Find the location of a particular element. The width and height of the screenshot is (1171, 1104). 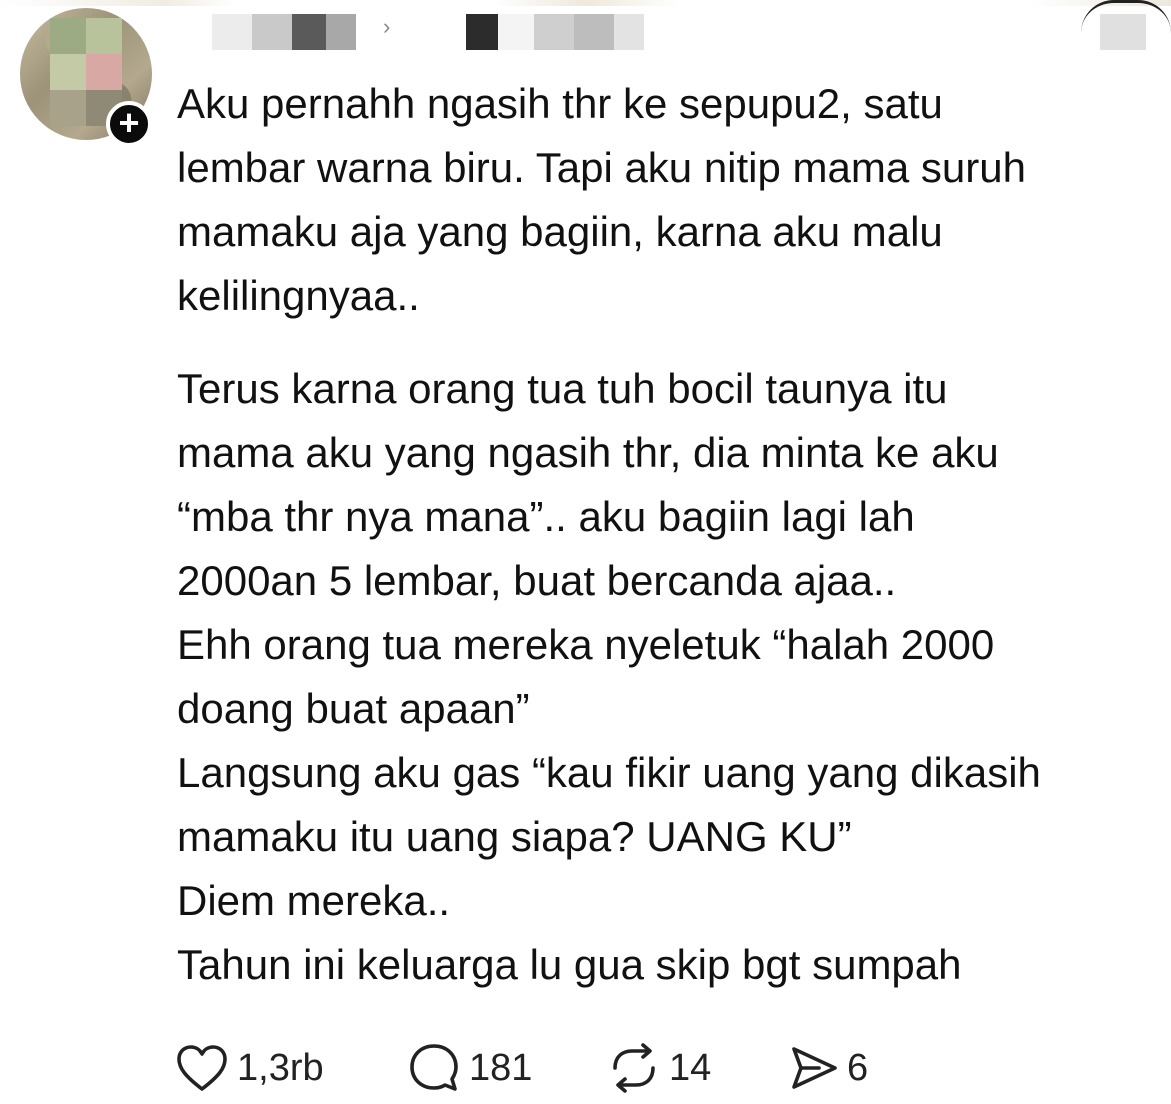

post-line: doang buat apaan” is located at coordinates (353, 708).